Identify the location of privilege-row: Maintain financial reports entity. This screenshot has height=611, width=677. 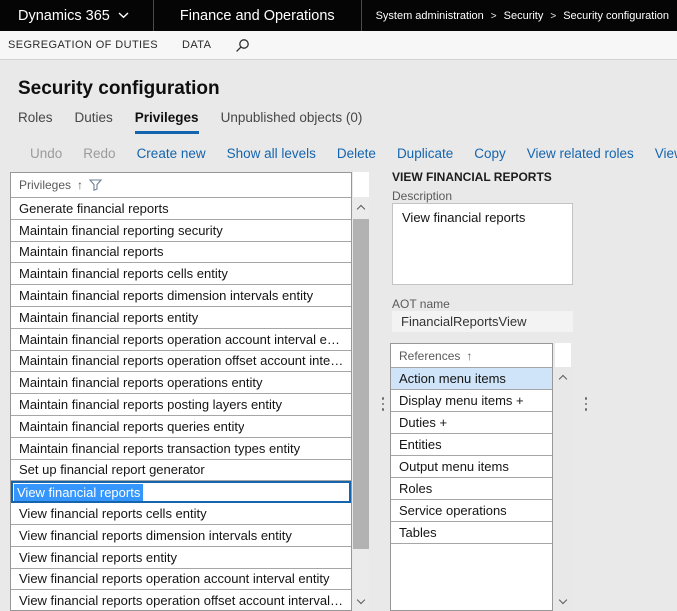
(181, 318).